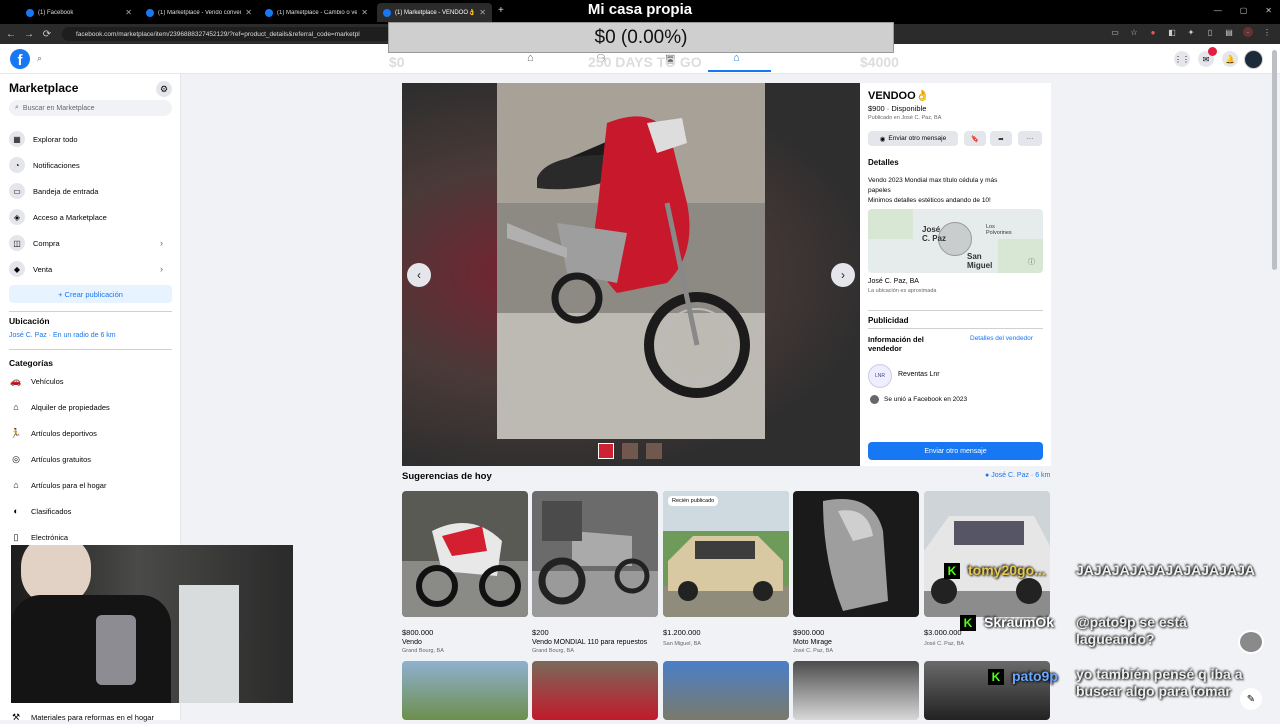 The width and height of the screenshot is (1280, 724). I want to click on extension-icon: ◧, so click(1172, 32).